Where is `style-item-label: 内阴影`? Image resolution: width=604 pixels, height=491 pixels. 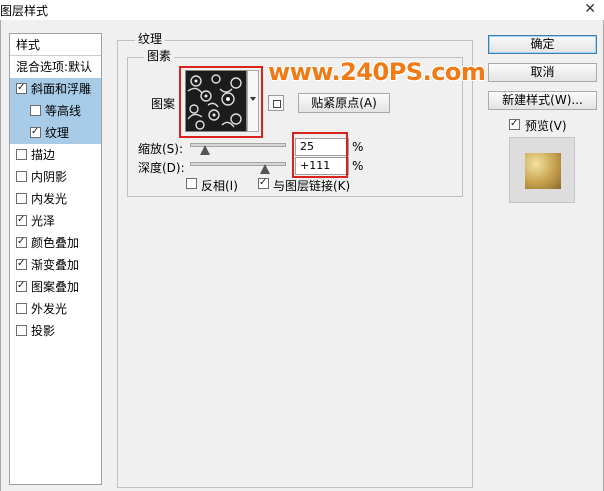
style-item-label: 内阴影 is located at coordinates (49, 177).